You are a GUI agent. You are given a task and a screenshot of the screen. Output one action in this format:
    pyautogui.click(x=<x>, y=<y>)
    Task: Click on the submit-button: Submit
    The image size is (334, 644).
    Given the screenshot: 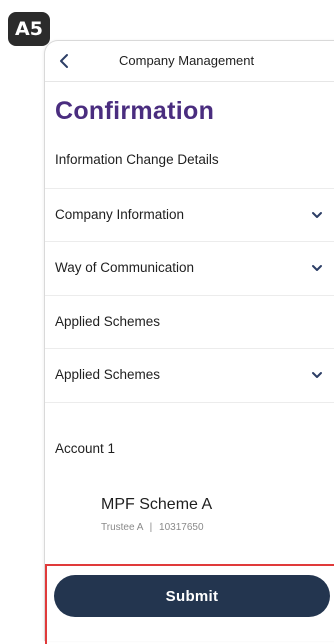 What is the action you would take?
    pyautogui.click(x=192, y=596)
    